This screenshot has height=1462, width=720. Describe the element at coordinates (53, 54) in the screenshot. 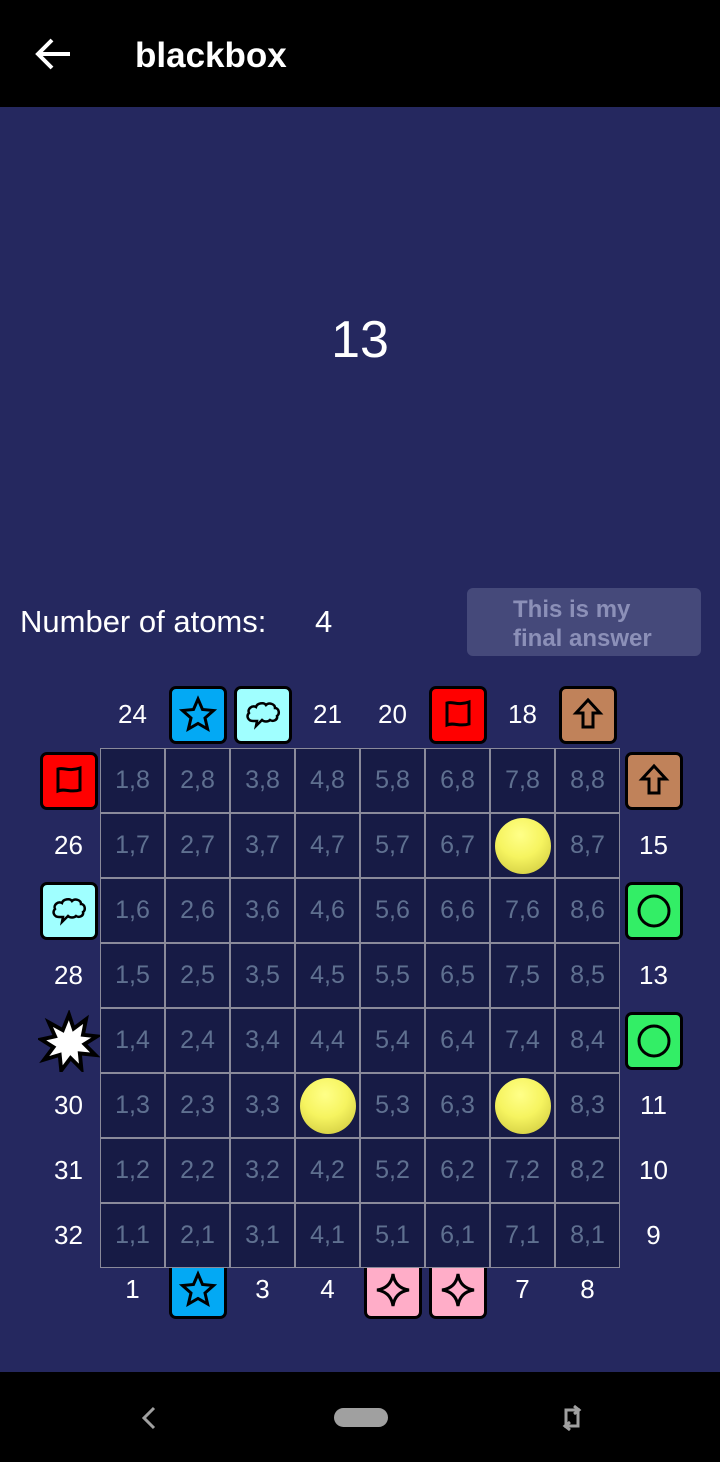

I see `arrow-left-icon` at that location.